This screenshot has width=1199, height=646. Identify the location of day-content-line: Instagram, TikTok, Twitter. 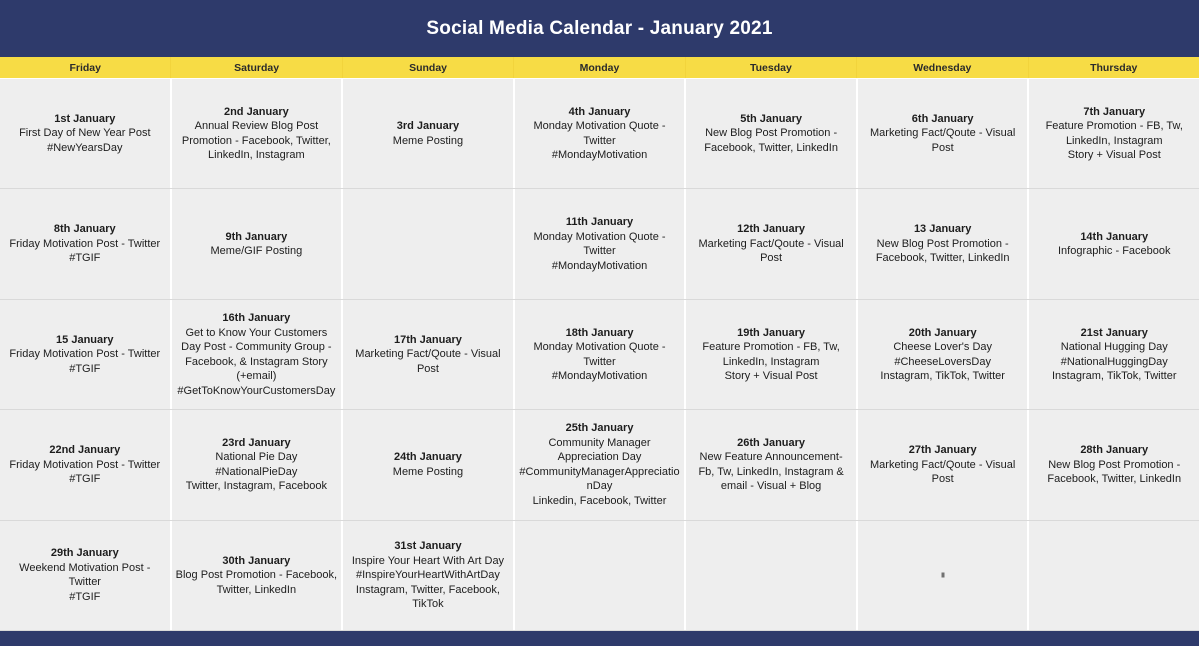
(942, 376).